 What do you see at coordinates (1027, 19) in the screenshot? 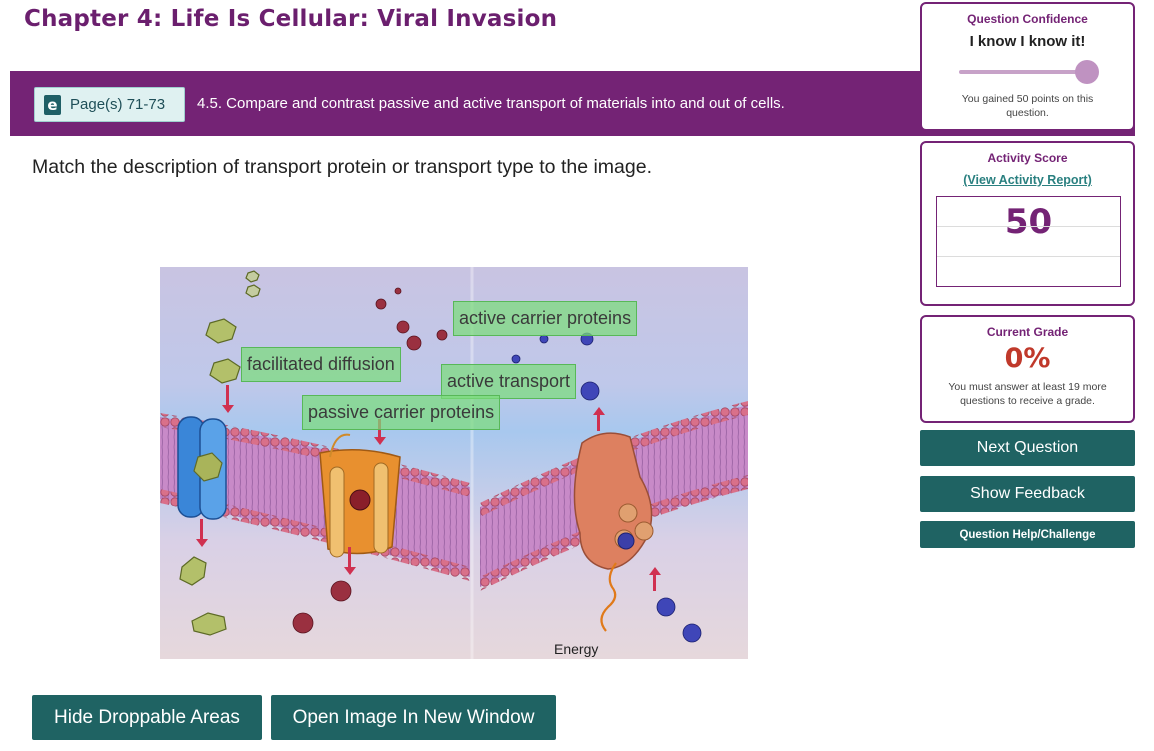
I see `confidence-title: Question Confidence` at bounding box center [1027, 19].